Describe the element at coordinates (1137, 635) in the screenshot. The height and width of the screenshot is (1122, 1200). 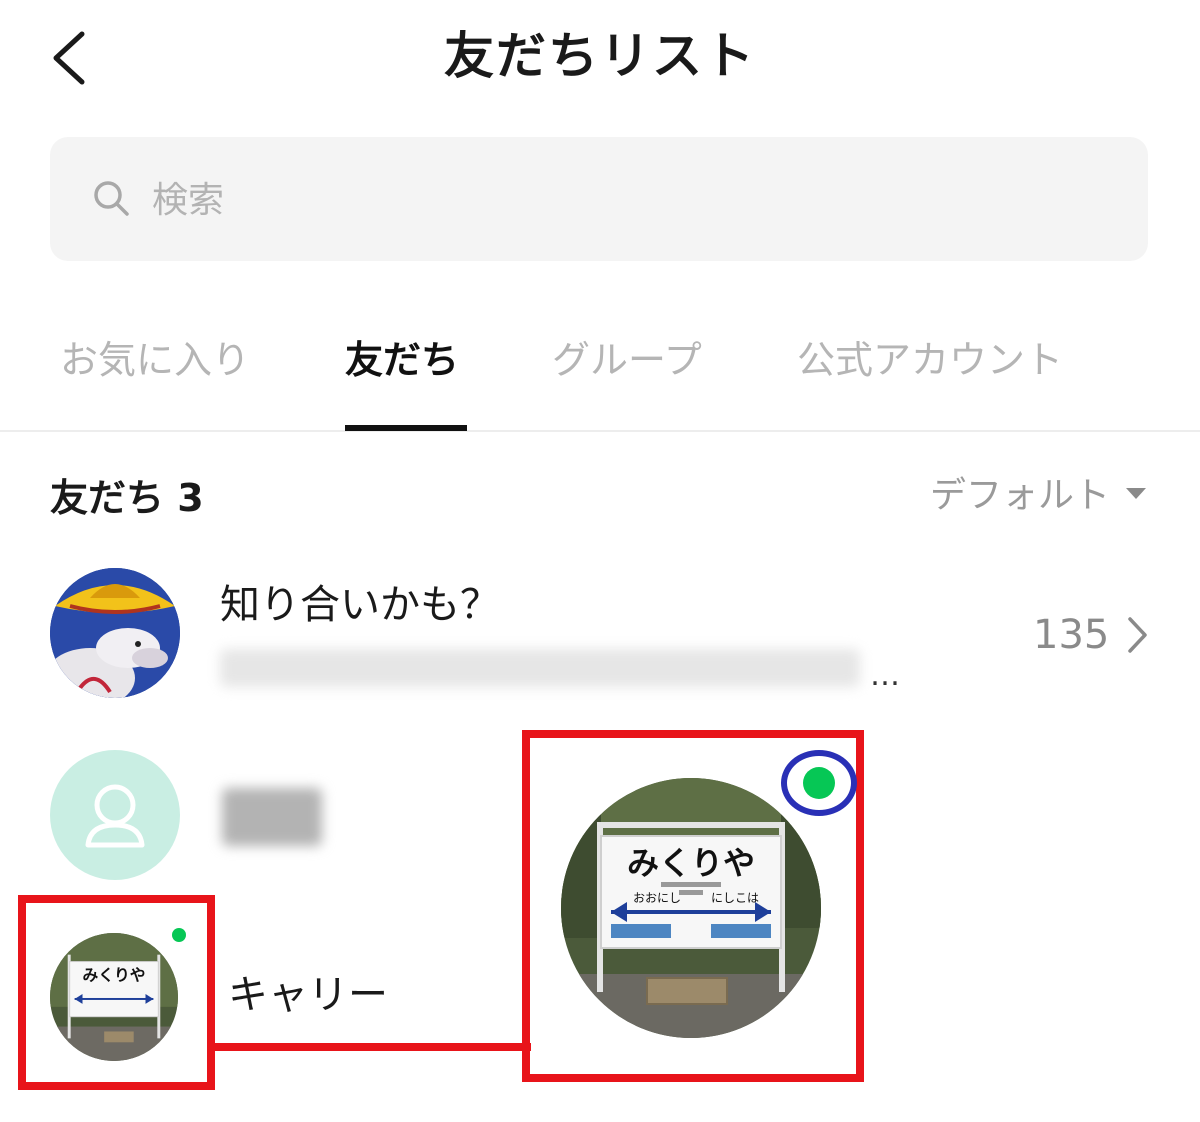
I see `chevron-right-icon` at that location.